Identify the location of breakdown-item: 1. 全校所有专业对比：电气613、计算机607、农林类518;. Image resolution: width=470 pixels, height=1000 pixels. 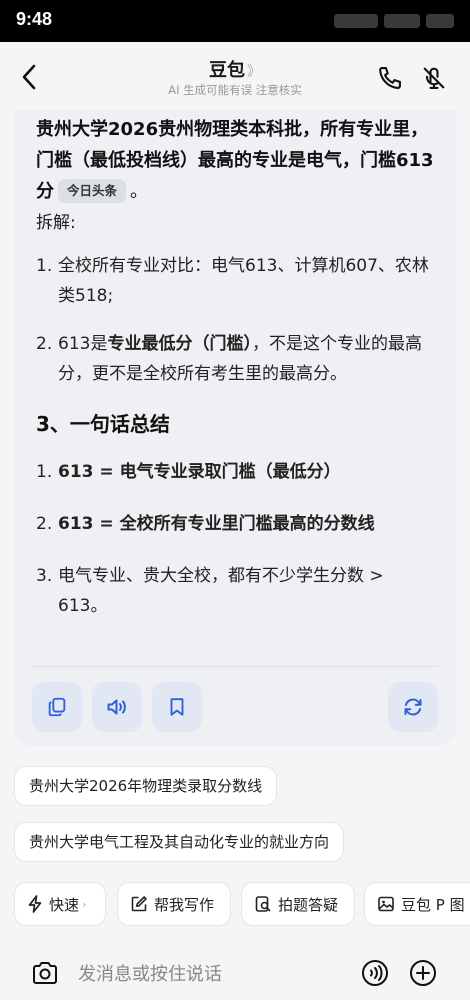
(236, 281).